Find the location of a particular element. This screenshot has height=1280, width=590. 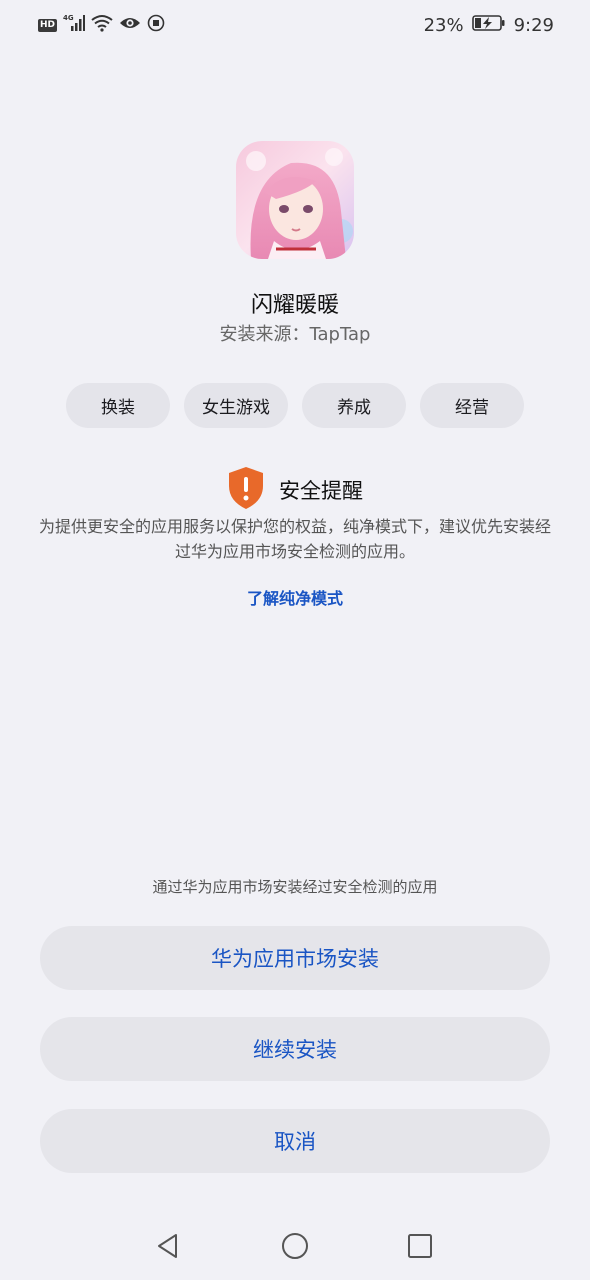

status-bar-left: HD 4G is located at coordinates (101, 25).